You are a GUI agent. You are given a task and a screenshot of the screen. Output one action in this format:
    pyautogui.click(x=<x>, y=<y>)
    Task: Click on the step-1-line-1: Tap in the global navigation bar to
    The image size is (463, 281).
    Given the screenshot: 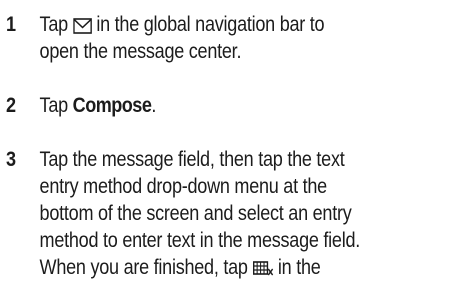 What is the action you would take?
    pyautogui.click(x=242, y=24)
    